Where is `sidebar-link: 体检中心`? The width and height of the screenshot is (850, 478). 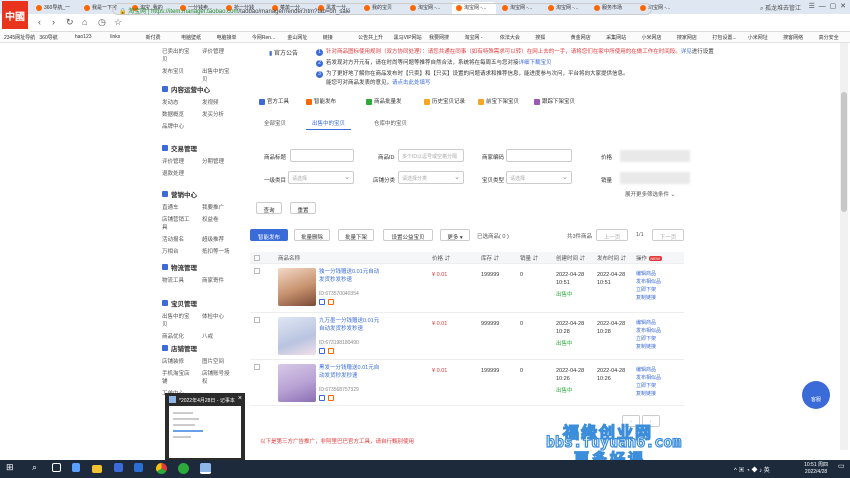
sidebar-link: 体检中心 is located at coordinates (218, 320).